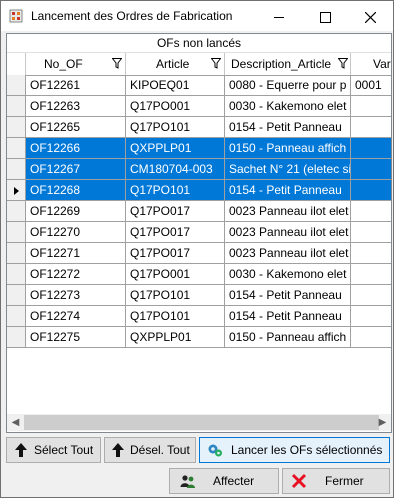 This screenshot has width=394, height=498. Describe the element at coordinates (201, 422) in the screenshot. I see `scrollbar-thumb` at that location.